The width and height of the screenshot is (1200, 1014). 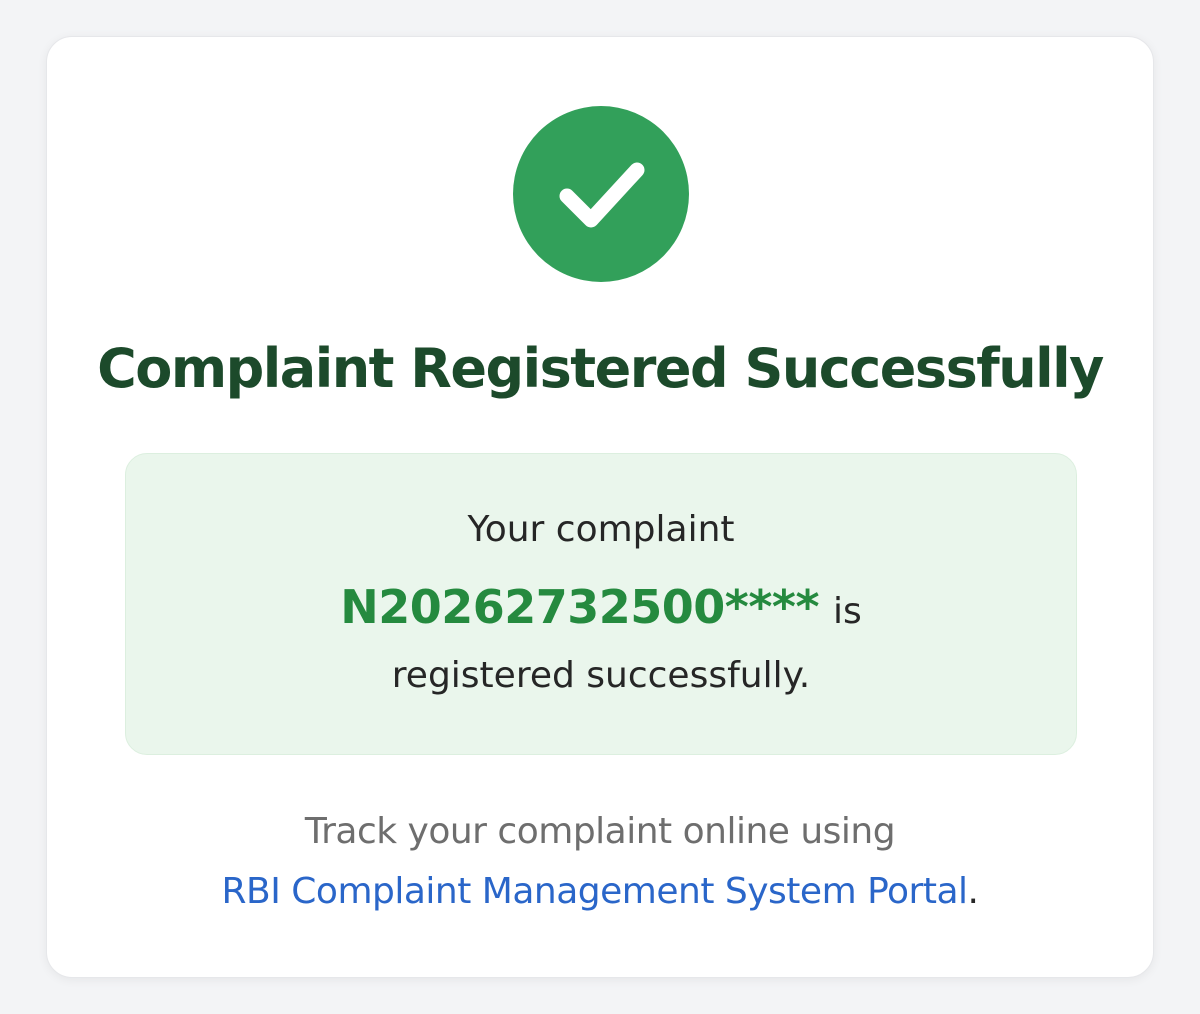 I want to click on message-line-3: registered successfully., so click(x=601, y=675).